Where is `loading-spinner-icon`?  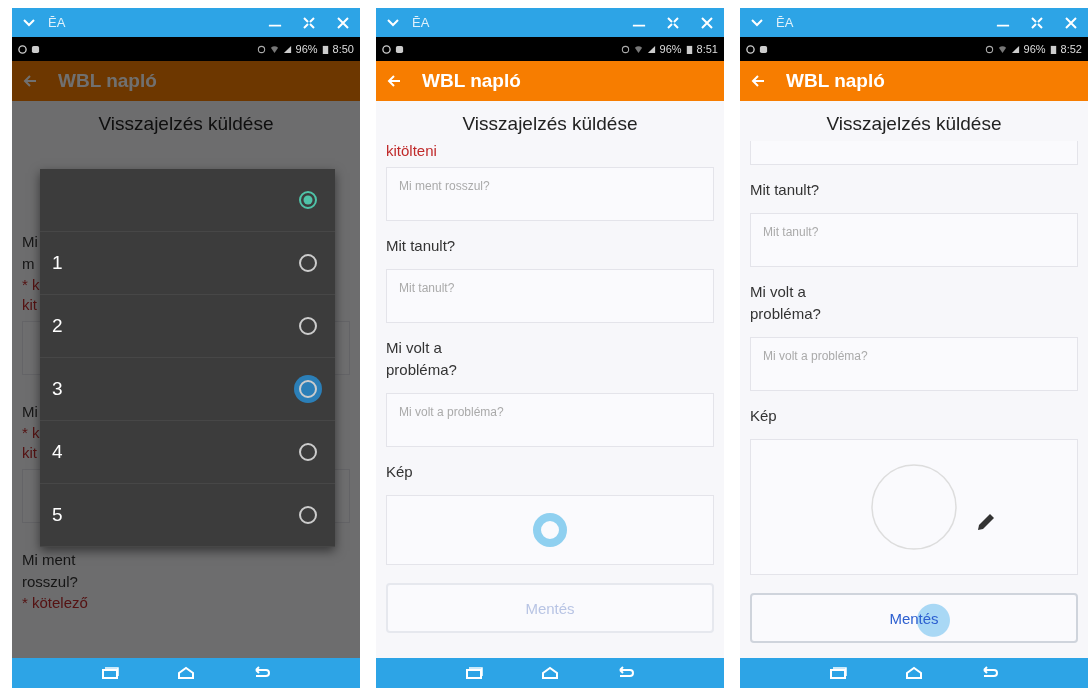
loading-spinner-icon is located at coordinates (550, 530).